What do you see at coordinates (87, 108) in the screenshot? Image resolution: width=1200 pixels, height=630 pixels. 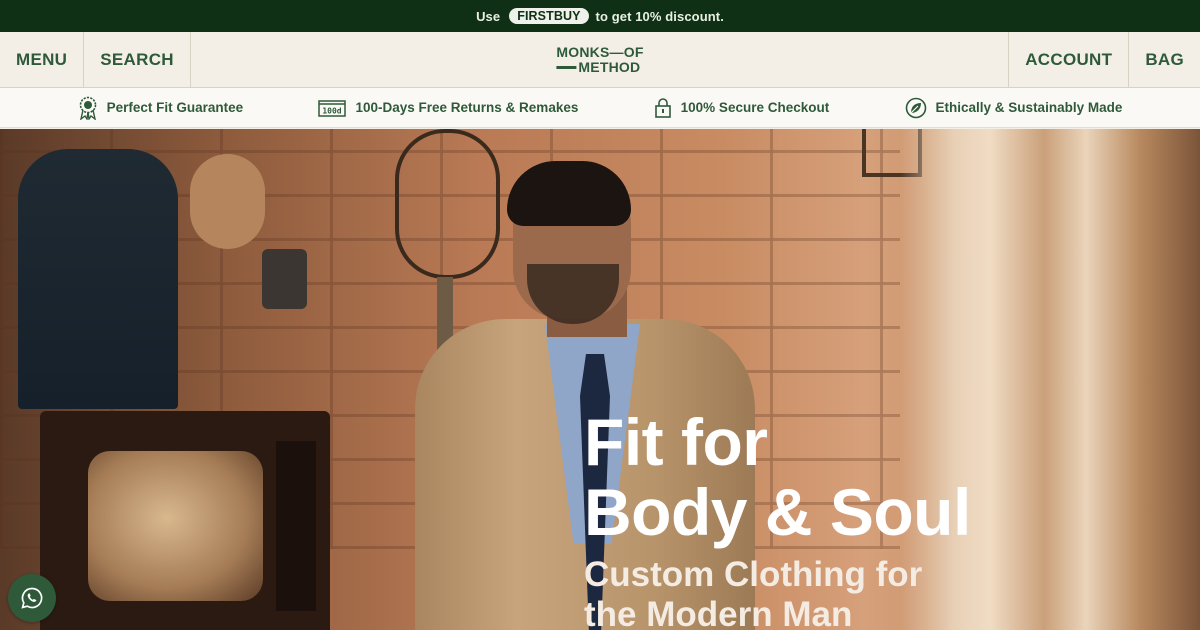 I see `rosette-icon` at bounding box center [87, 108].